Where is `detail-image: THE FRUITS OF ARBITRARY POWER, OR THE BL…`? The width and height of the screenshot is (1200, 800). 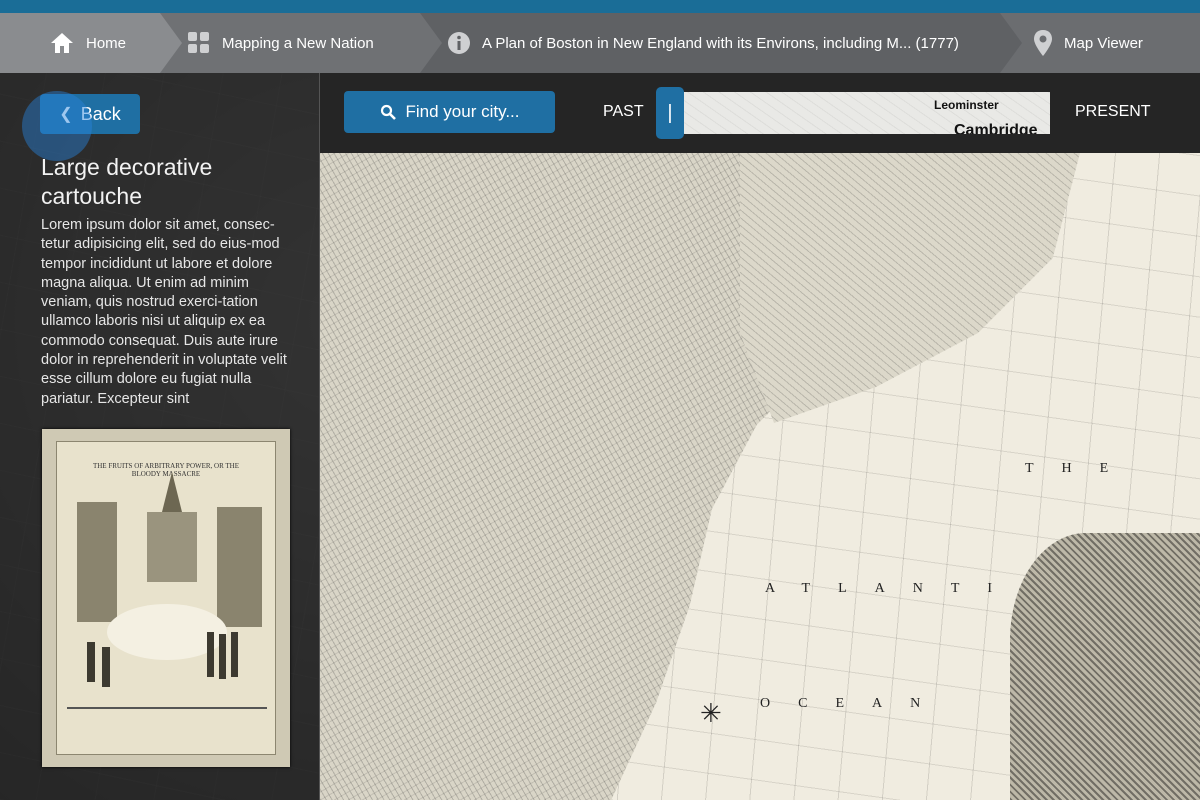 detail-image: THE FRUITS OF ARBITRARY POWER, OR THE BL… is located at coordinates (166, 598).